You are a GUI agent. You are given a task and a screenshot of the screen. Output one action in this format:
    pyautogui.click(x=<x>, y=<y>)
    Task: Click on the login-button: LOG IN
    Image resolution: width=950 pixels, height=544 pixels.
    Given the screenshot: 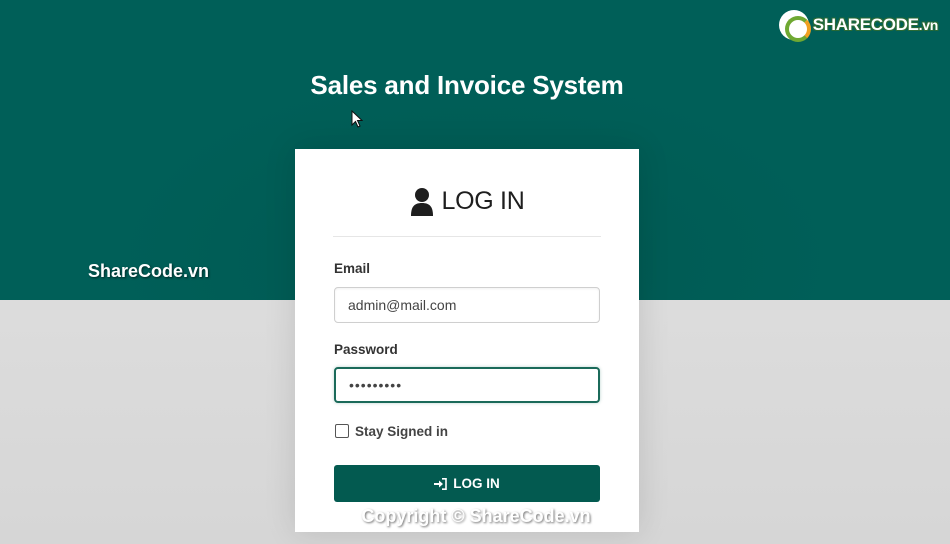 What is the action you would take?
    pyautogui.click(x=467, y=483)
    